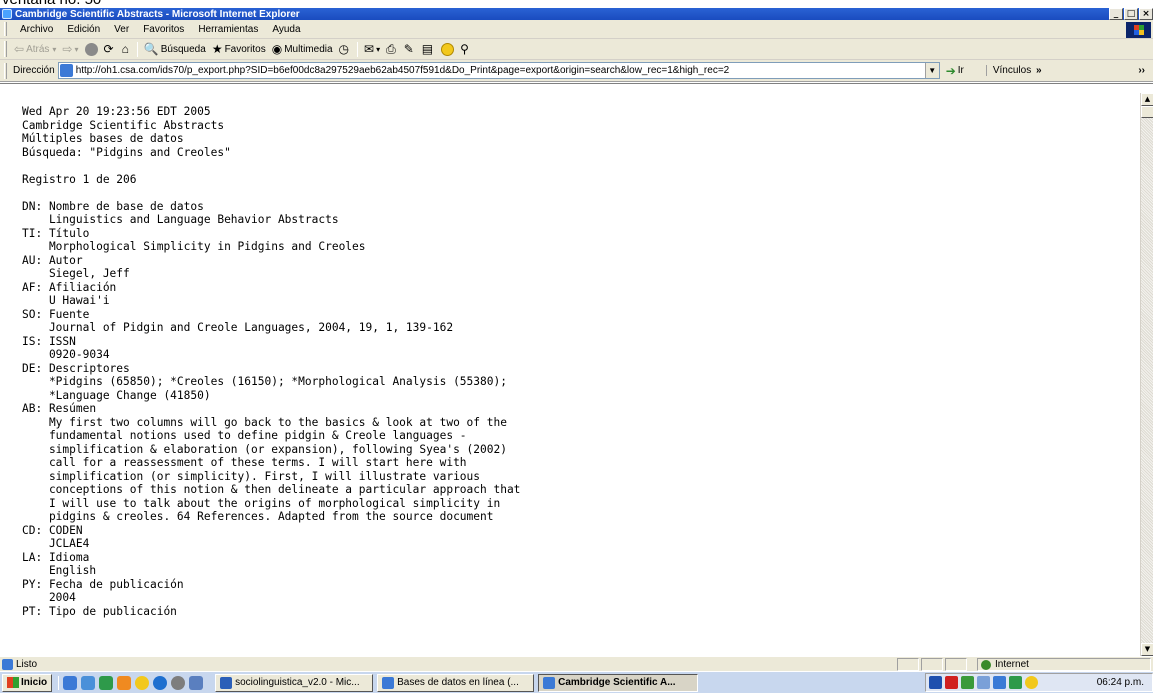 The height and width of the screenshot is (693, 1153). What do you see at coordinates (1039, 70) in the screenshot?
I see `links-chevron-icon: »` at bounding box center [1039, 70].